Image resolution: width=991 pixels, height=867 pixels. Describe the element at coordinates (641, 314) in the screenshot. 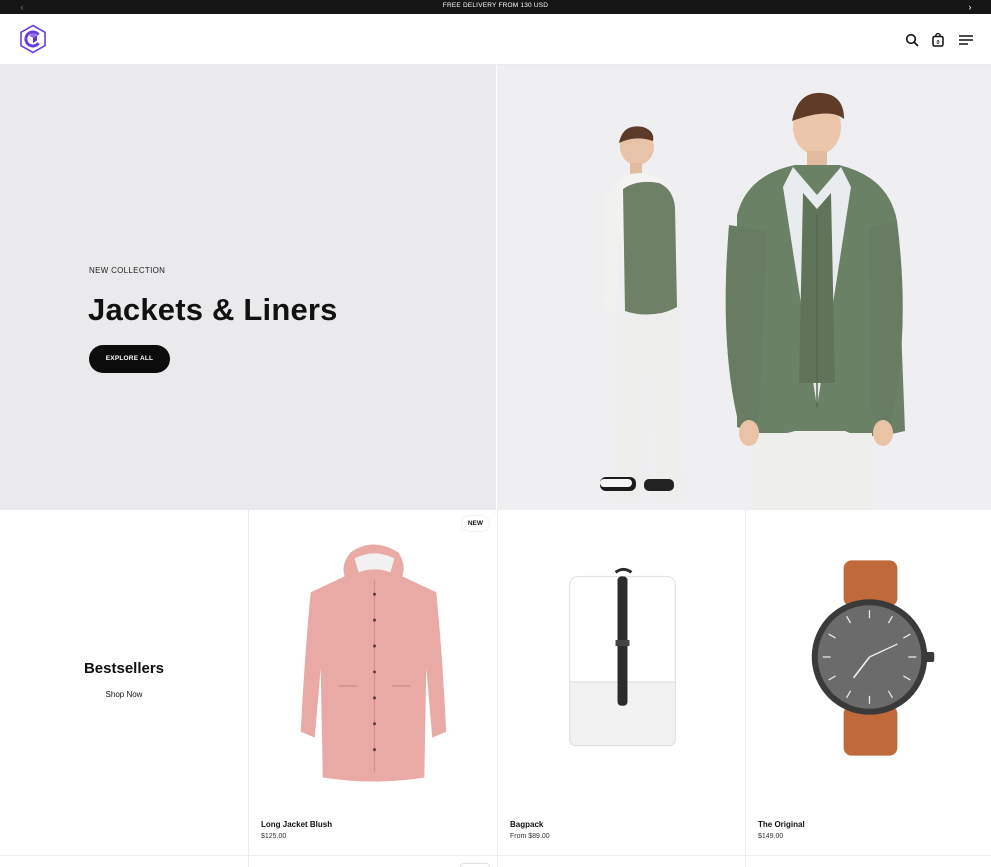

I see `model-side-view` at that location.